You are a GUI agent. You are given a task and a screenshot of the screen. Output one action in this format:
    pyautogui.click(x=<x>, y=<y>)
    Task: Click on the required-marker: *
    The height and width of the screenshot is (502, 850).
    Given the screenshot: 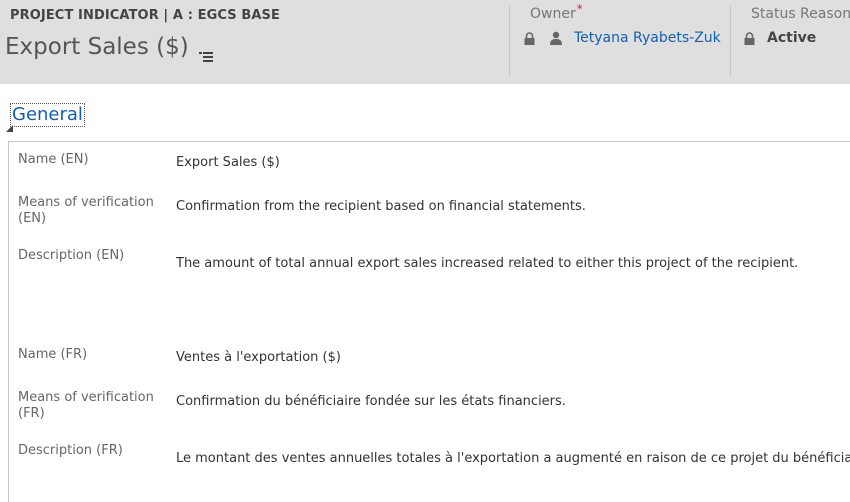 What is the action you would take?
    pyautogui.click(x=579, y=9)
    